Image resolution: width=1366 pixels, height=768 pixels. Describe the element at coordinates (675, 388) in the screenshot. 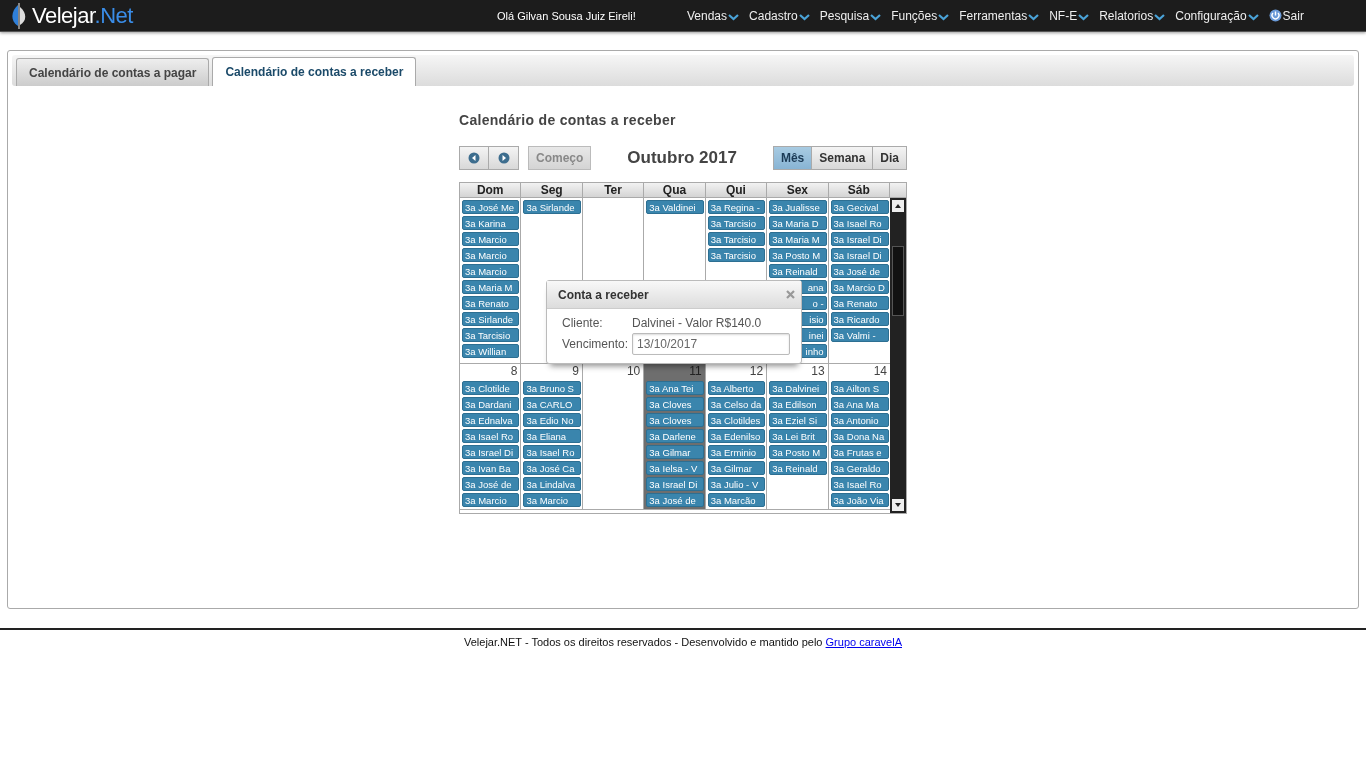

I see `event-chip: 3a Ana Tei` at that location.